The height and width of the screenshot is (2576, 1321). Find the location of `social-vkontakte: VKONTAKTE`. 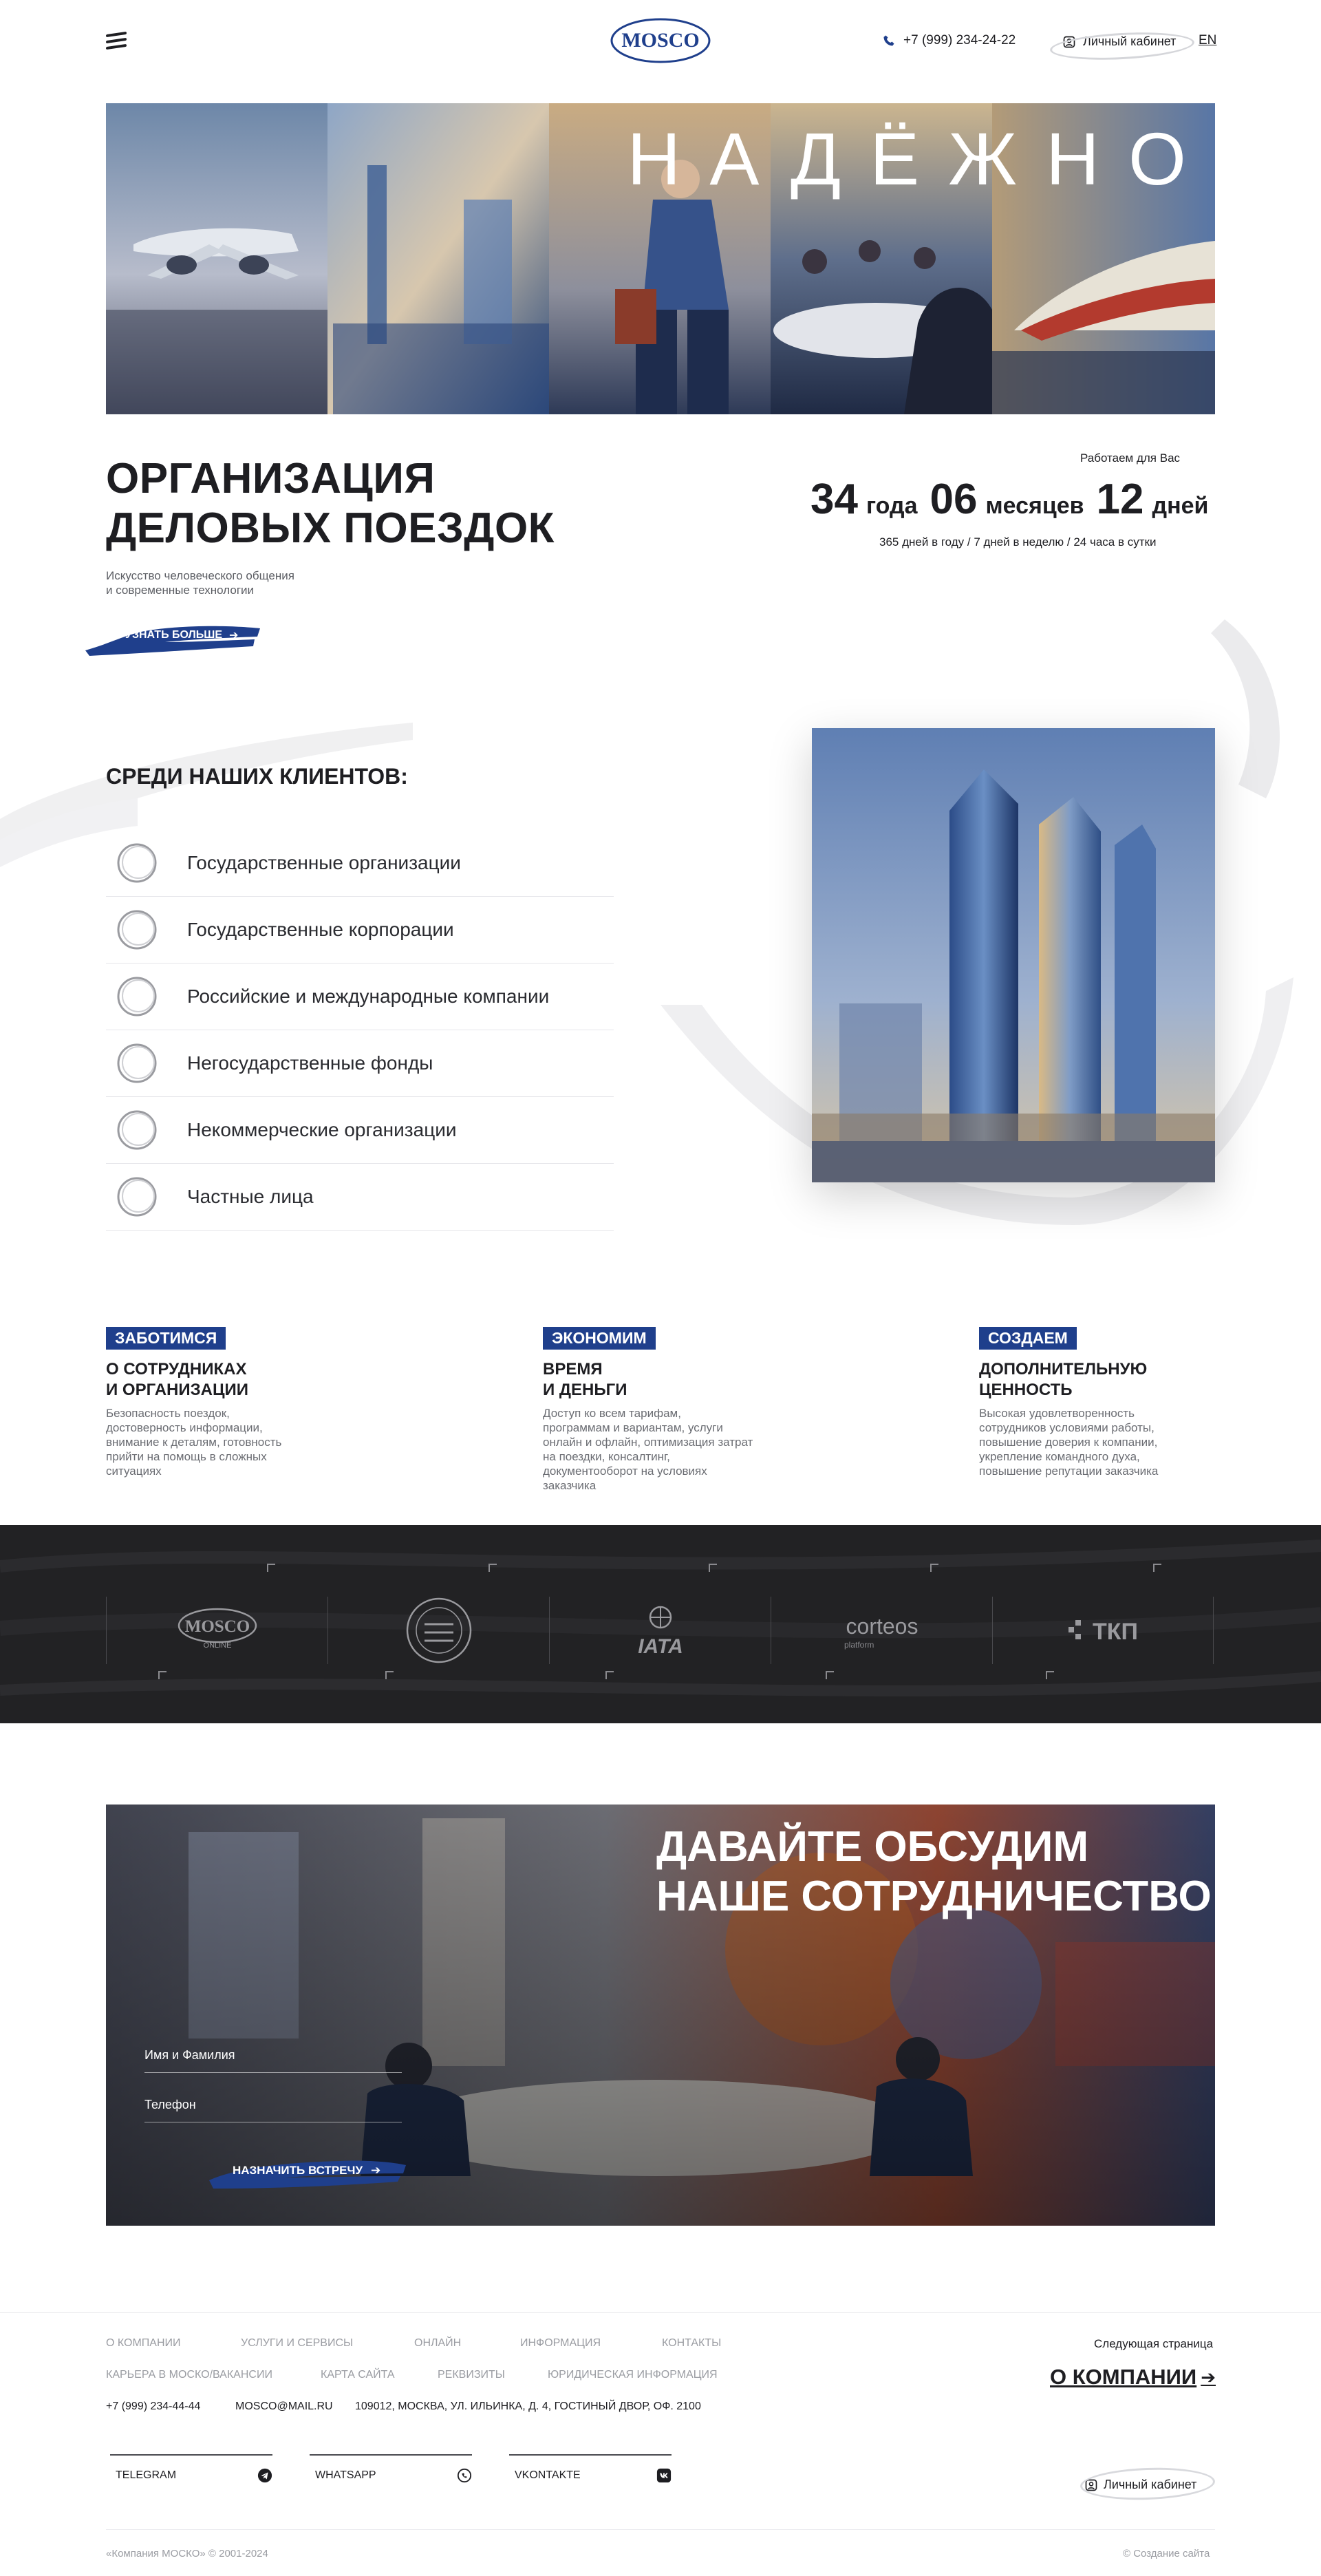

social-vkontakte: VKONTAKTE is located at coordinates (590, 2468).